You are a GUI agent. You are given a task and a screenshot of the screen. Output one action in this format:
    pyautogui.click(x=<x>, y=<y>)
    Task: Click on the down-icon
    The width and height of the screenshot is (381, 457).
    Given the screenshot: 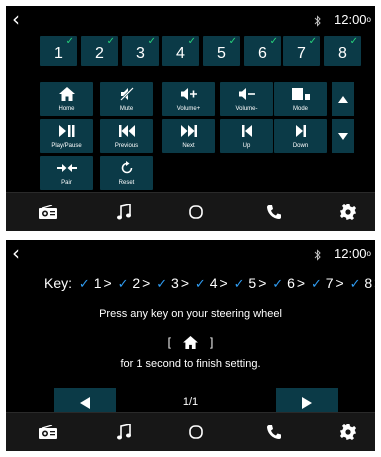 What is the action you would take?
    pyautogui.click(x=300, y=130)
    